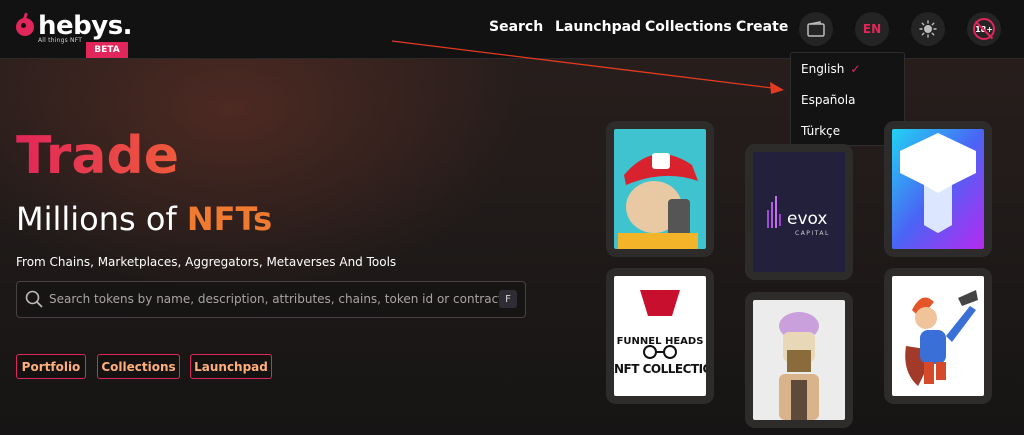  What do you see at coordinates (231, 366) in the screenshot?
I see `launchpad-button: Launchpad` at bounding box center [231, 366].